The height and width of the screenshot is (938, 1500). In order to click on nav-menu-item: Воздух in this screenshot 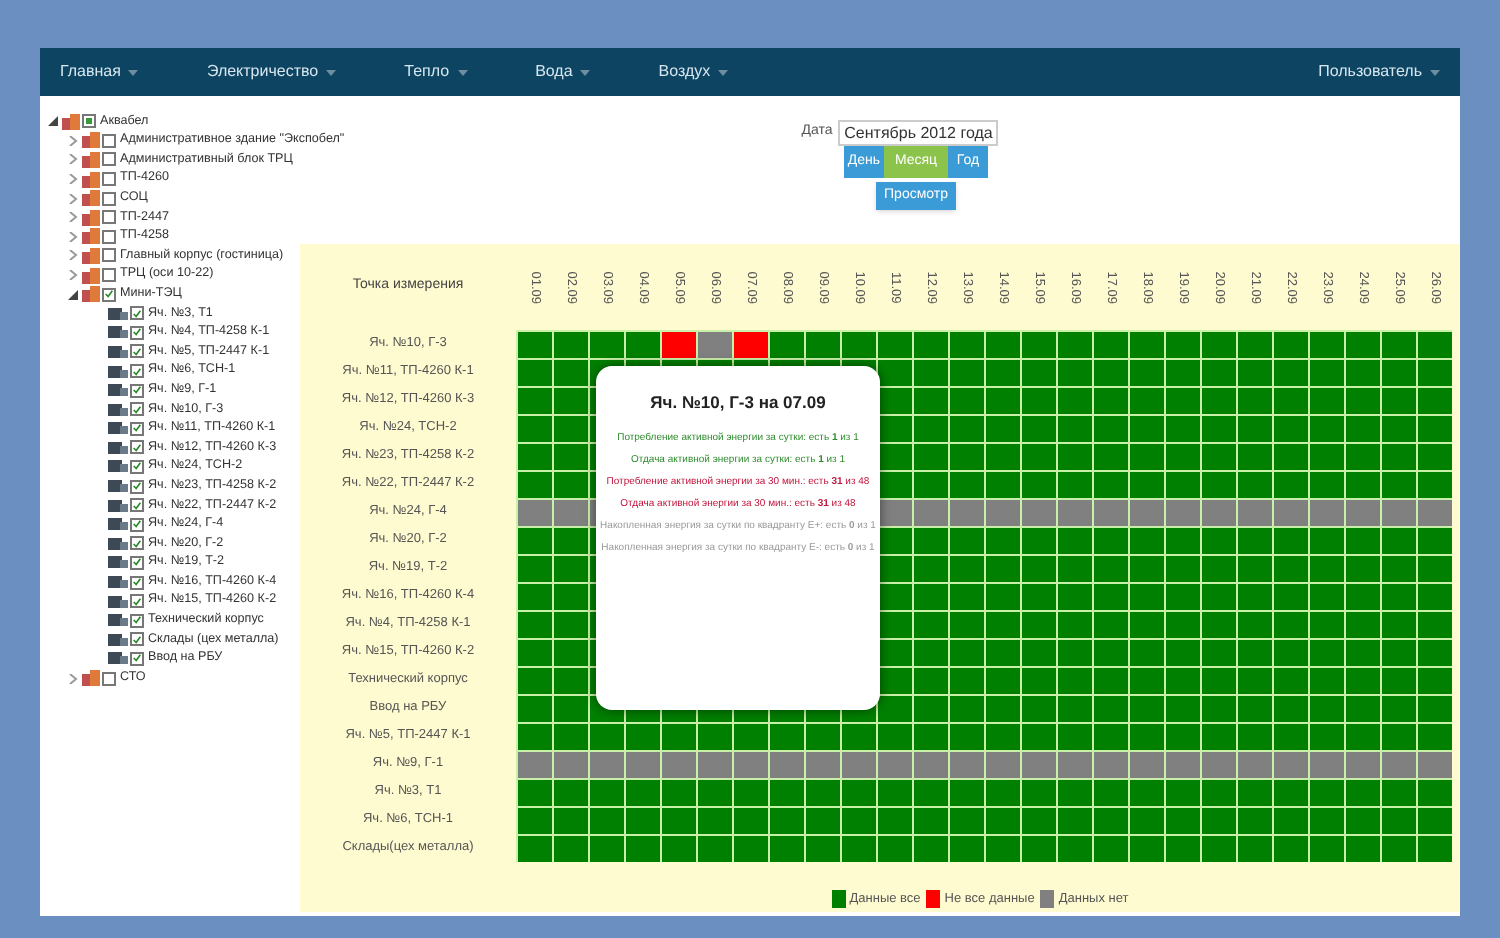, I will do `click(693, 72)`.